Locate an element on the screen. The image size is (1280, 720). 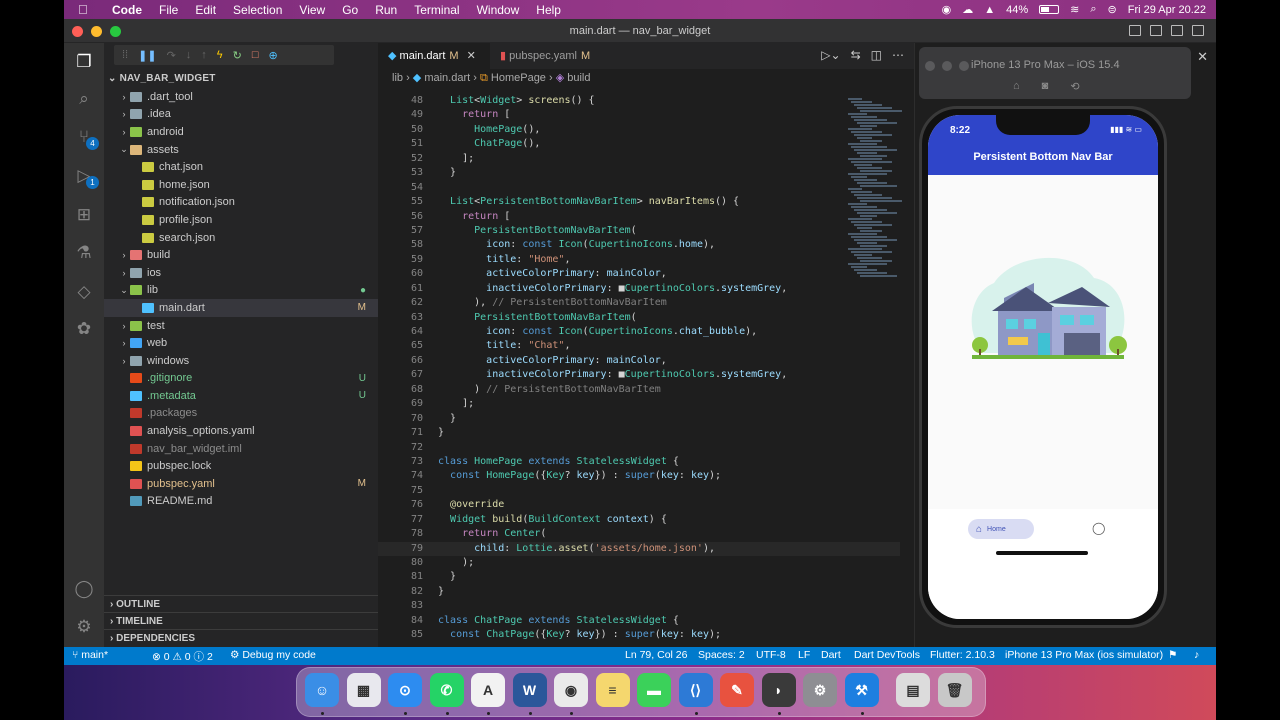
close-tab-icon: ✕ is located at coordinates (471, 56).